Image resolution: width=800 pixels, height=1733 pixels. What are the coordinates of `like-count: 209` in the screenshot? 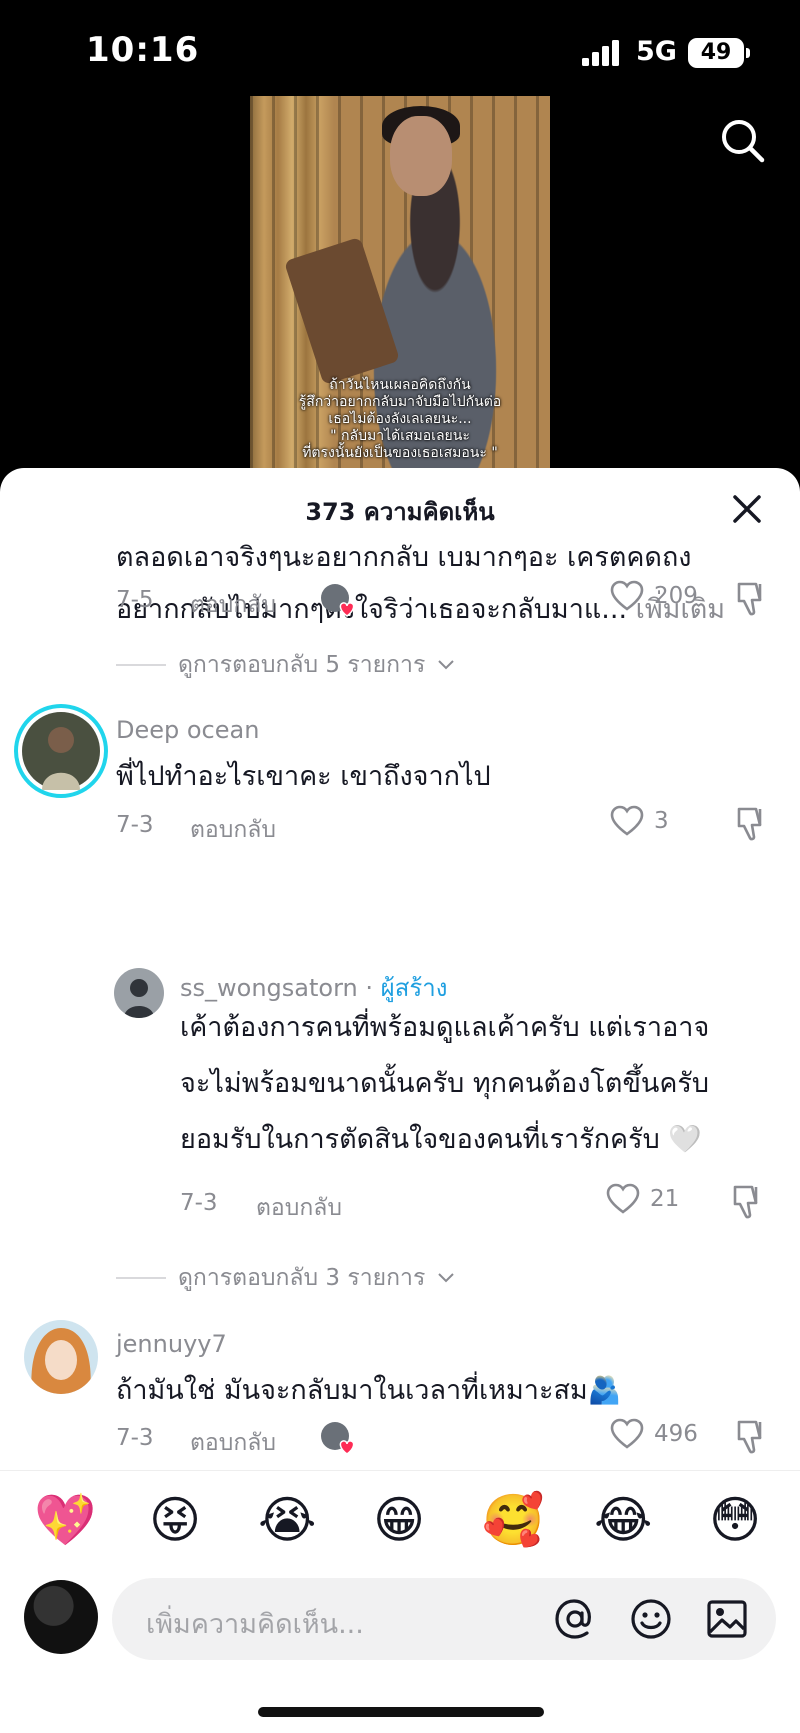 It's located at (676, 596).